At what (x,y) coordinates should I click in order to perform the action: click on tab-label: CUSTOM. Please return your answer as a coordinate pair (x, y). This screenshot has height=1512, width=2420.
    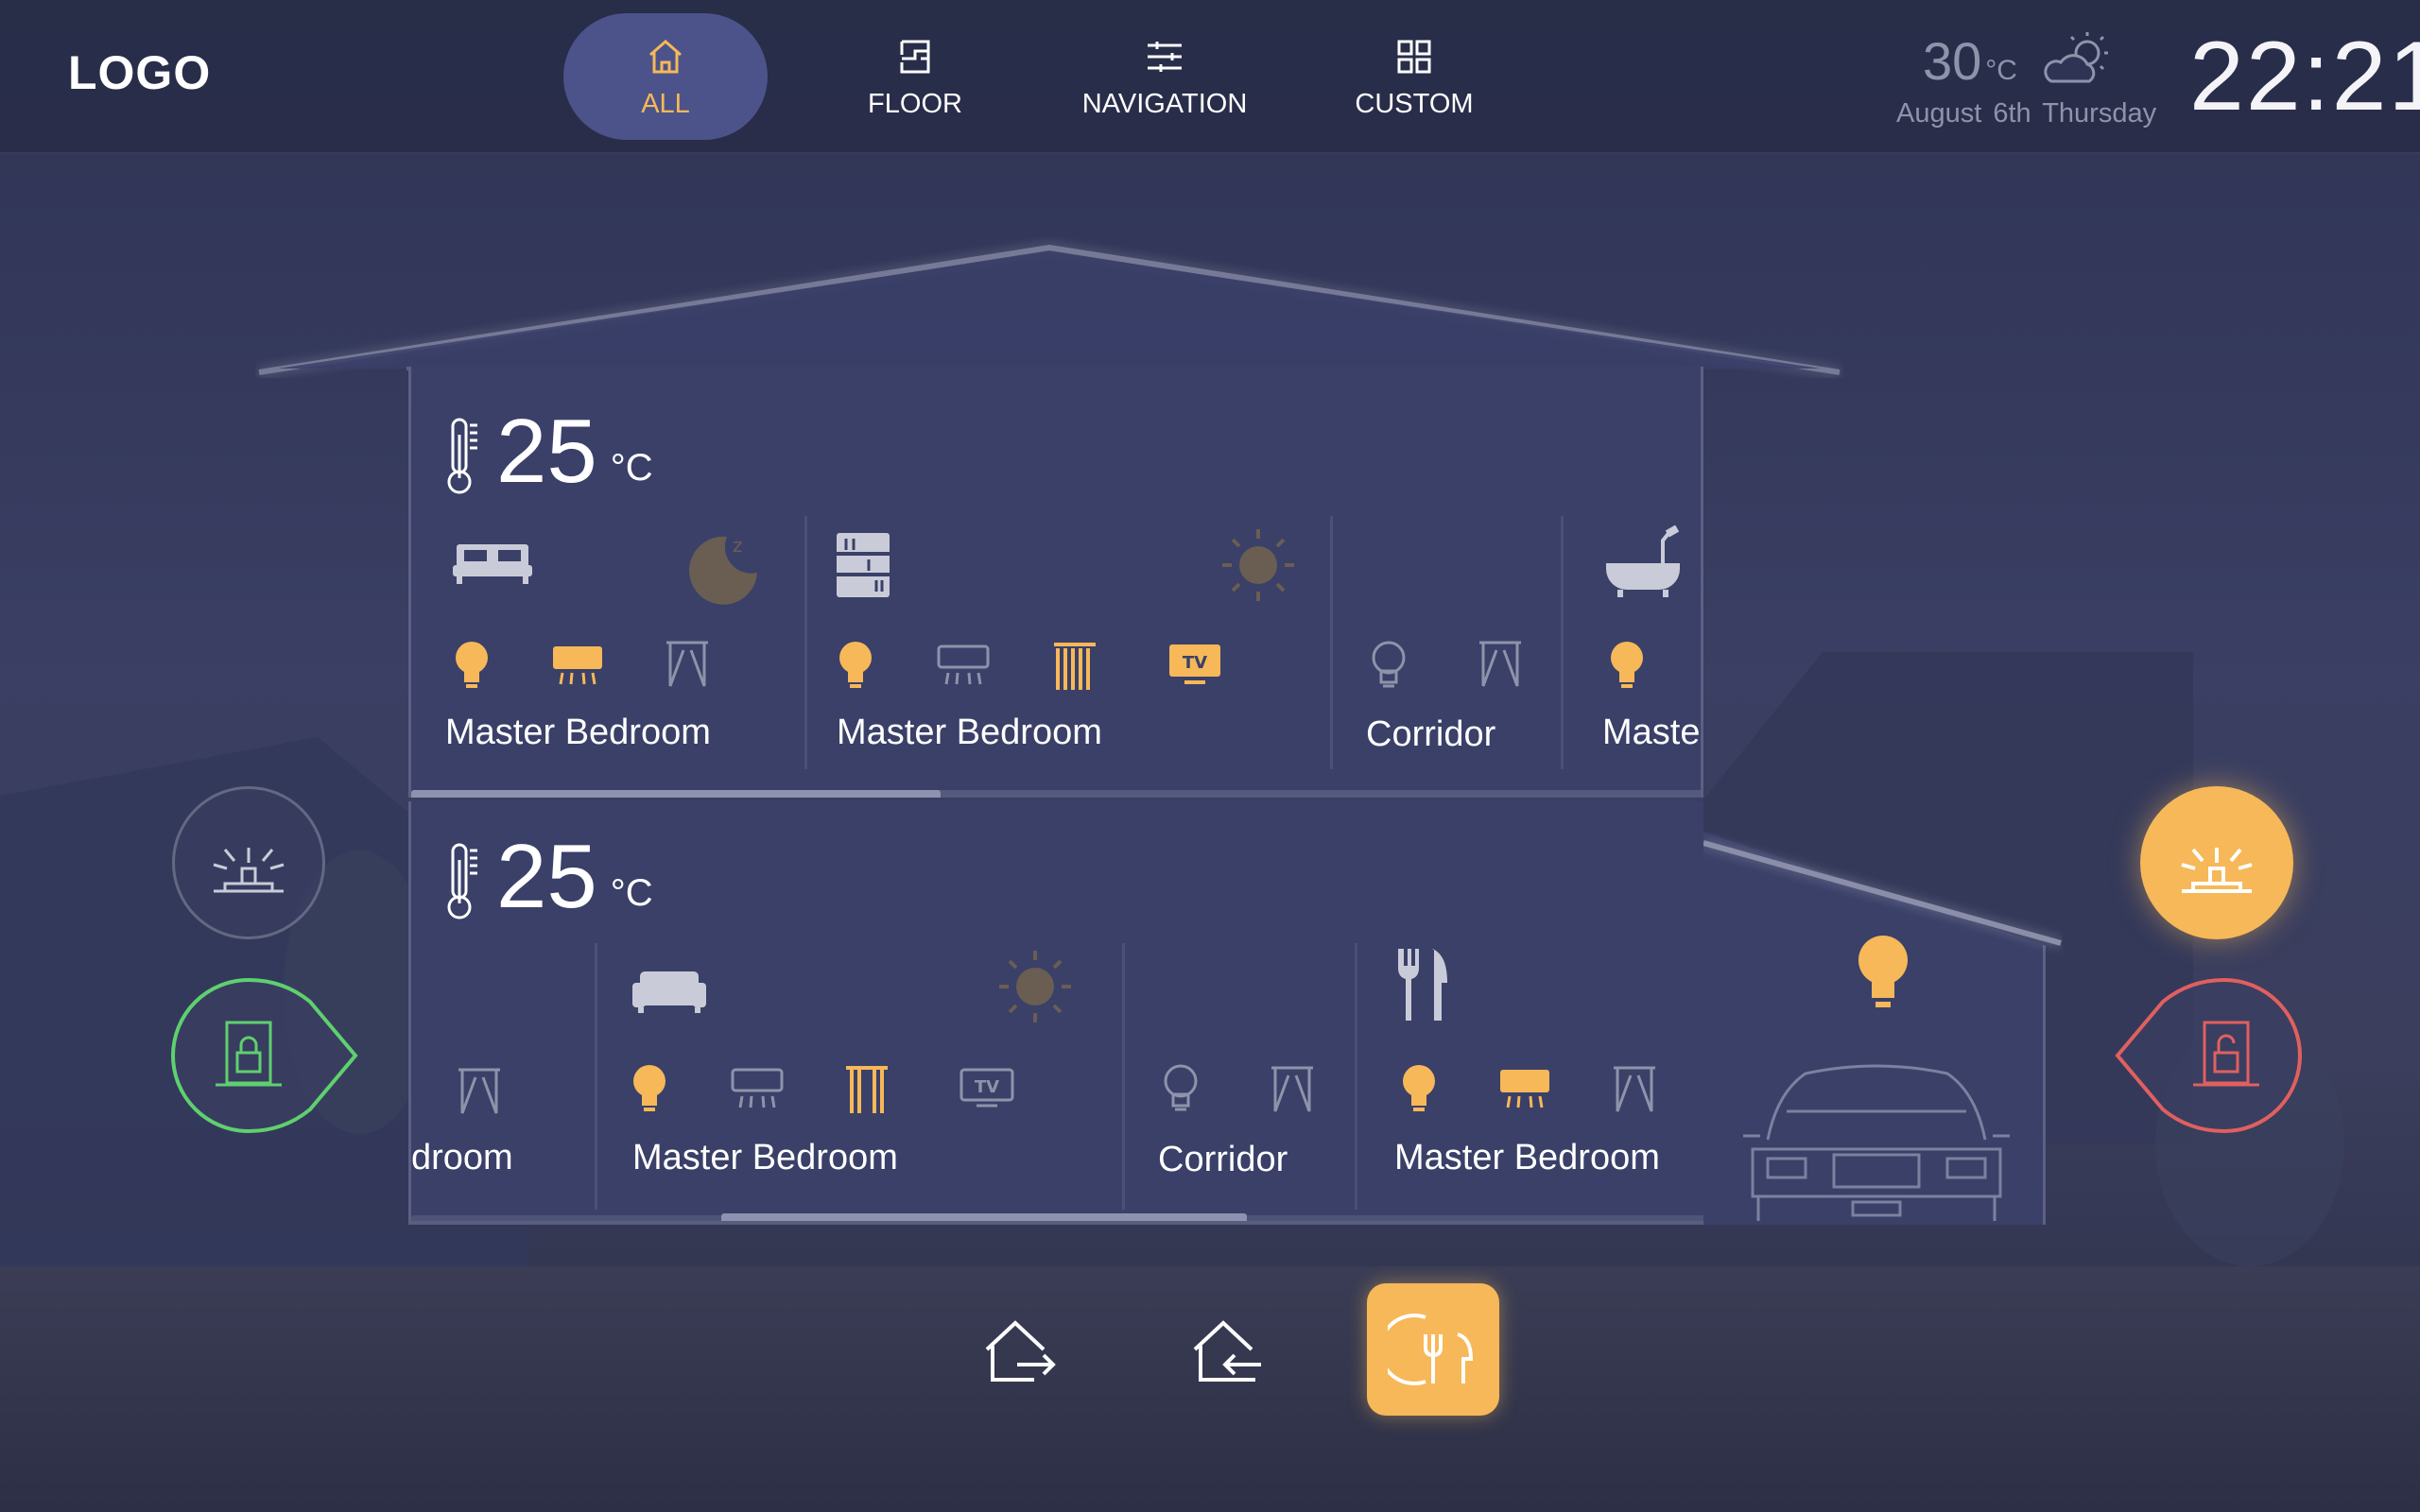
    Looking at the image, I should click on (1414, 103).